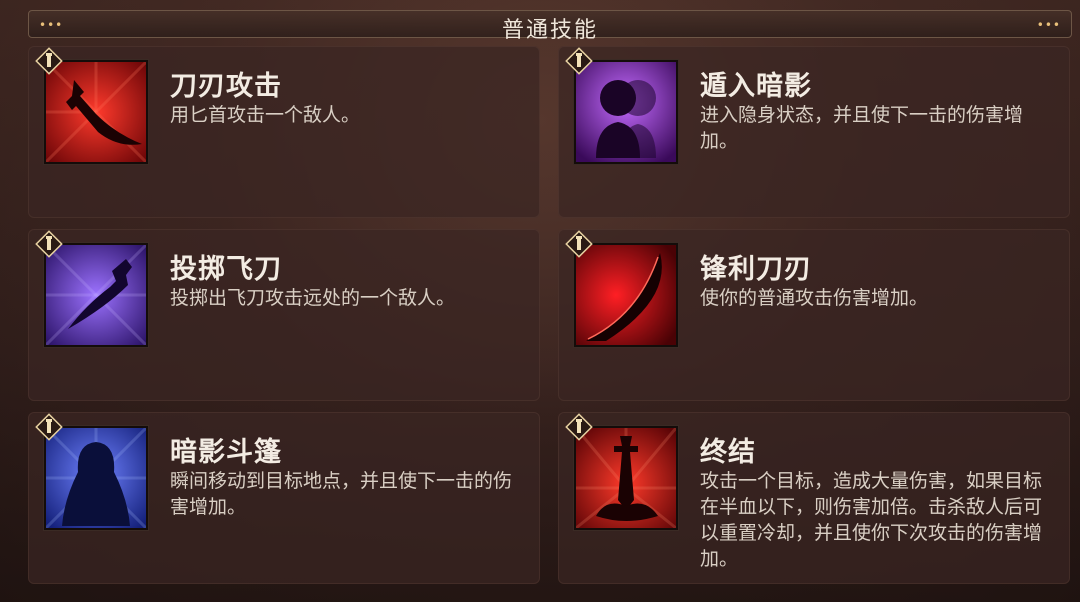 The height and width of the screenshot is (602, 1080). What do you see at coordinates (814, 315) in the screenshot?
I see `skill-card-sharp-blade: 锋利刀刃 使你的普通攻击伤害增加。` at bounding box center [814, 315].